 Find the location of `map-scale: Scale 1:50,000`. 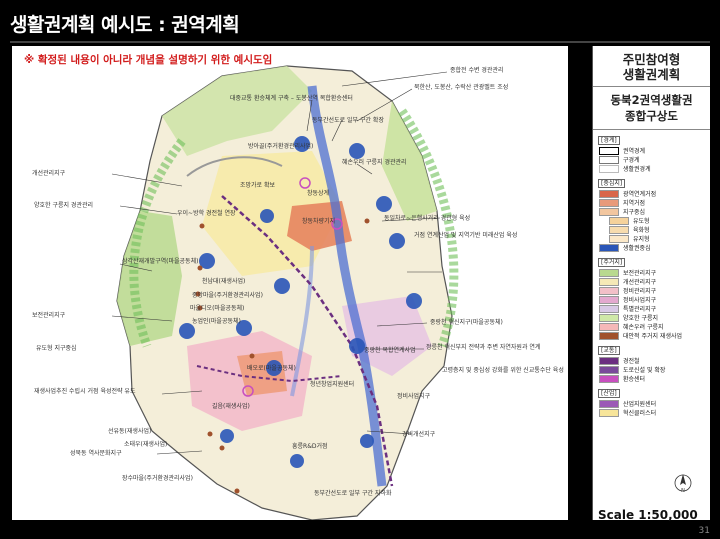

map-scale: Scale 1:50,000 is located at coordinates (648, 515).